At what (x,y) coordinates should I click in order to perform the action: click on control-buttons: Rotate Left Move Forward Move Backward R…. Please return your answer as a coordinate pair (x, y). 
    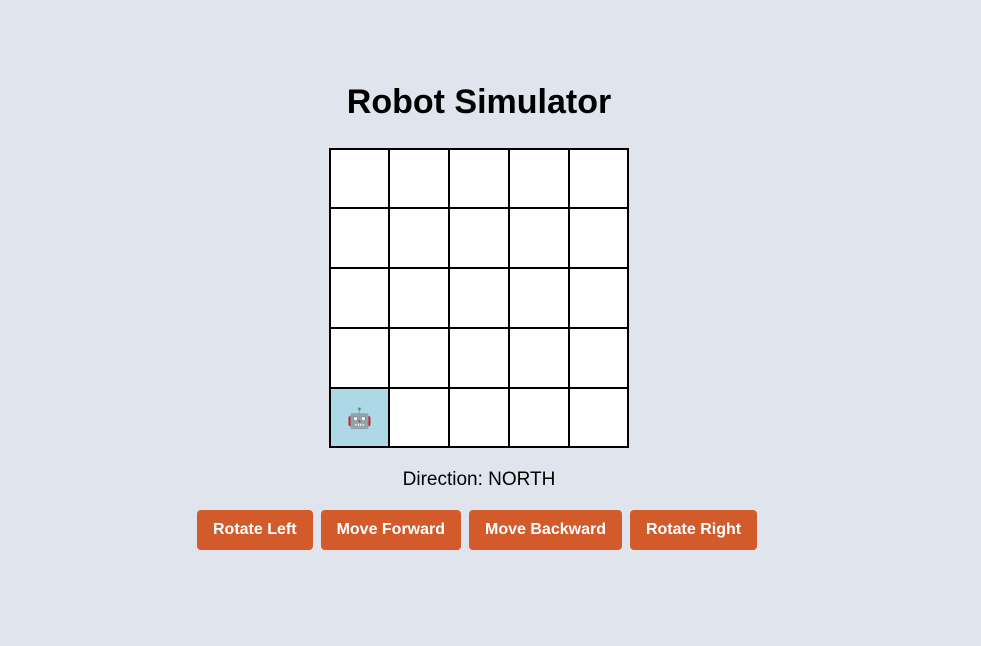
    Looking at the image, I should click on (477, 530).